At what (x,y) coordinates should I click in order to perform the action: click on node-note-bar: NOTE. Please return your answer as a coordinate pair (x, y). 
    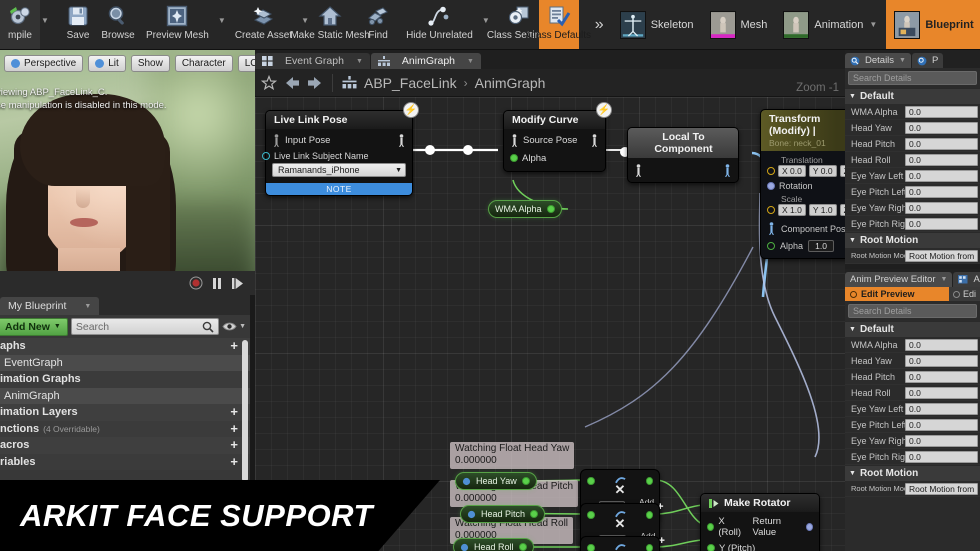
    Looking at the image, I should click on (339, 189).